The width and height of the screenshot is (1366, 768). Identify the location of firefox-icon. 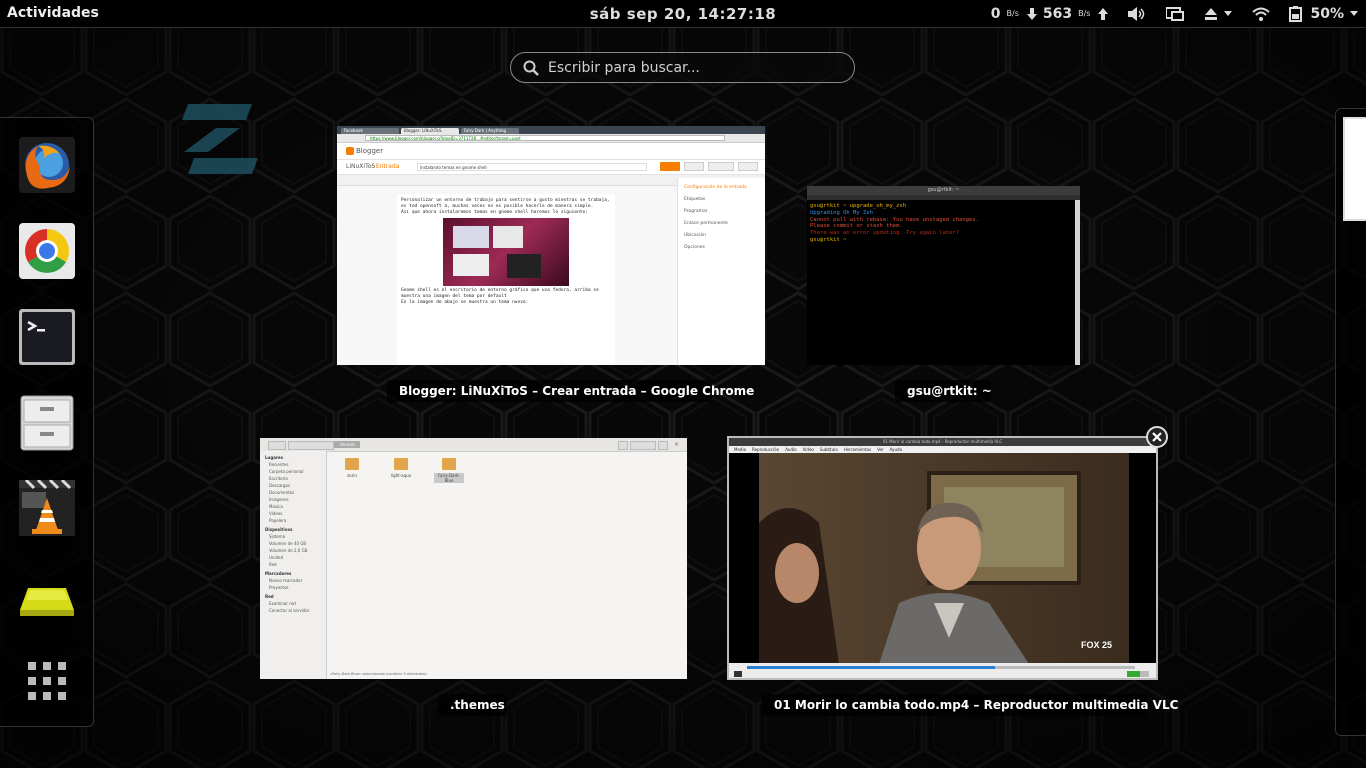
(47, 165).